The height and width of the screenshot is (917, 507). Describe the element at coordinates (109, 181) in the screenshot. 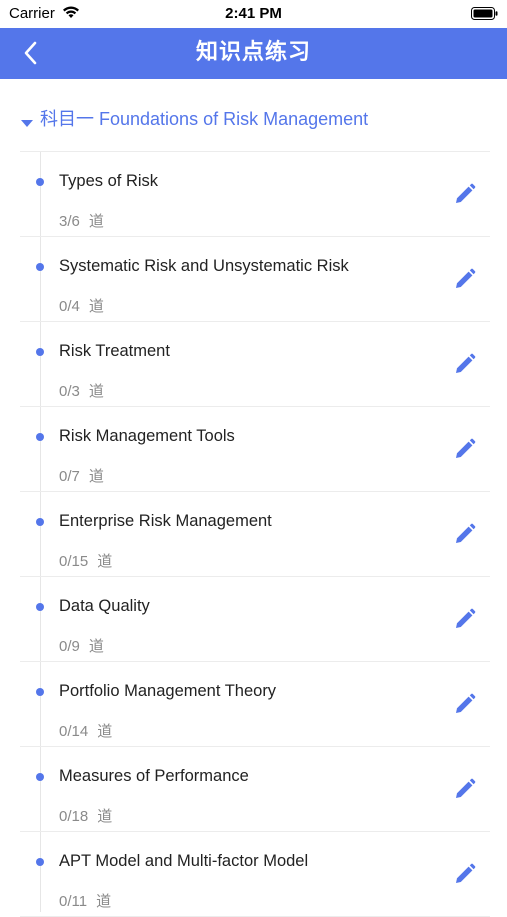

I see `topic-name: Types of Risk` at that location.